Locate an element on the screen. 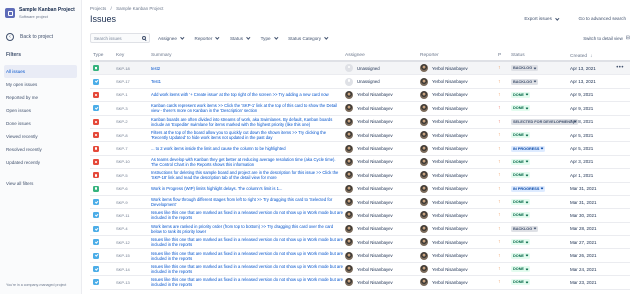 The image size is (640, 294). issue-key: SKP-7 is located at coordinates (122, 148).